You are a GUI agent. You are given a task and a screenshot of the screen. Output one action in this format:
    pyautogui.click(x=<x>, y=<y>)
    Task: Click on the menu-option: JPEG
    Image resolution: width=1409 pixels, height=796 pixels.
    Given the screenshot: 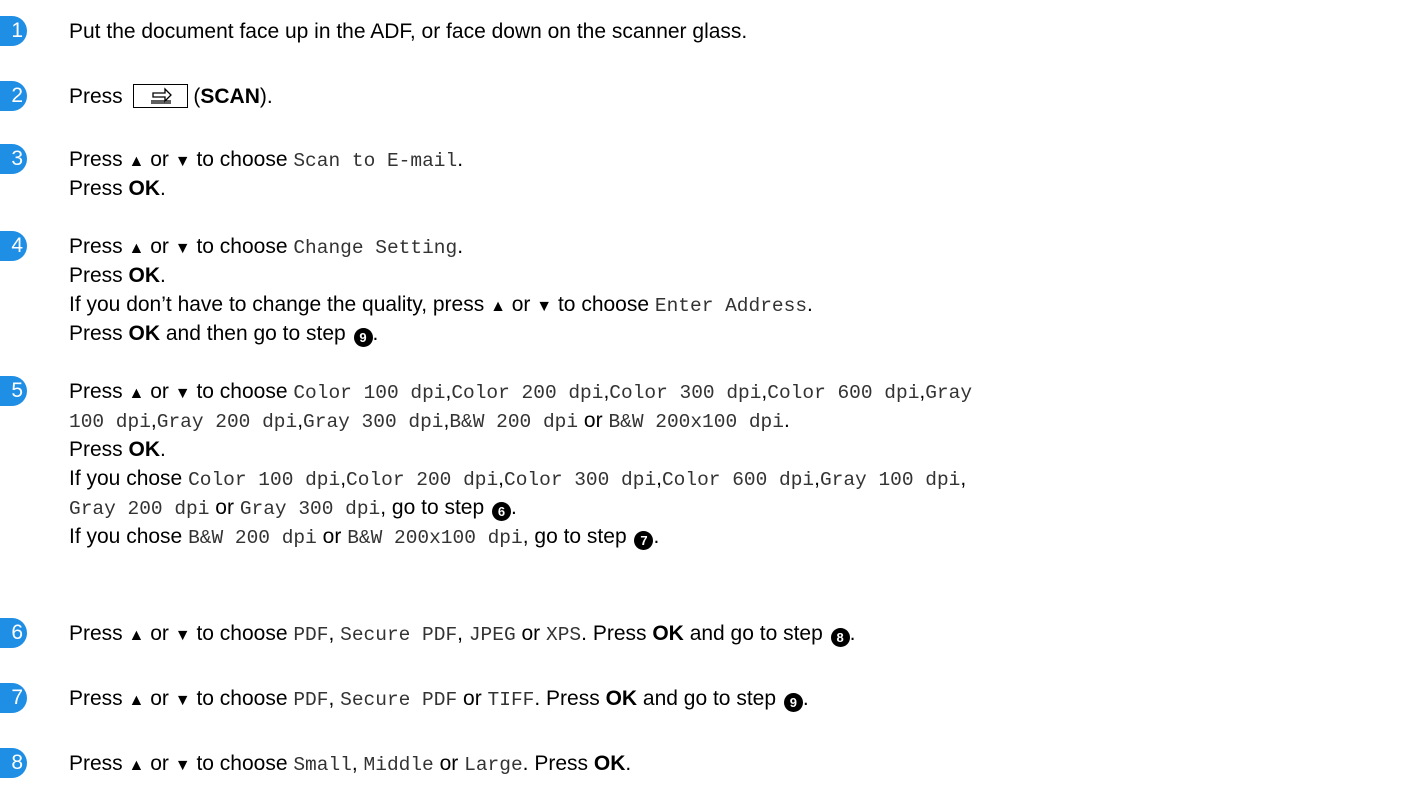 What is the action you would take?
    pyautogui.click(x=492, y=635)
    